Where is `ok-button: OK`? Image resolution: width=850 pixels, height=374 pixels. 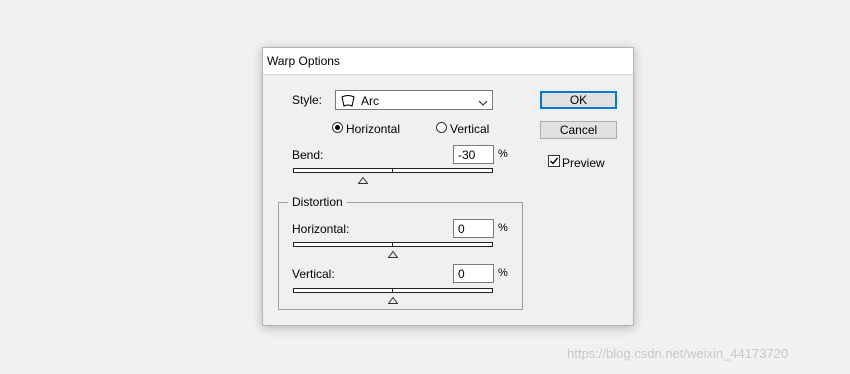
ok-button: OK is located at coordinates (578, 100).